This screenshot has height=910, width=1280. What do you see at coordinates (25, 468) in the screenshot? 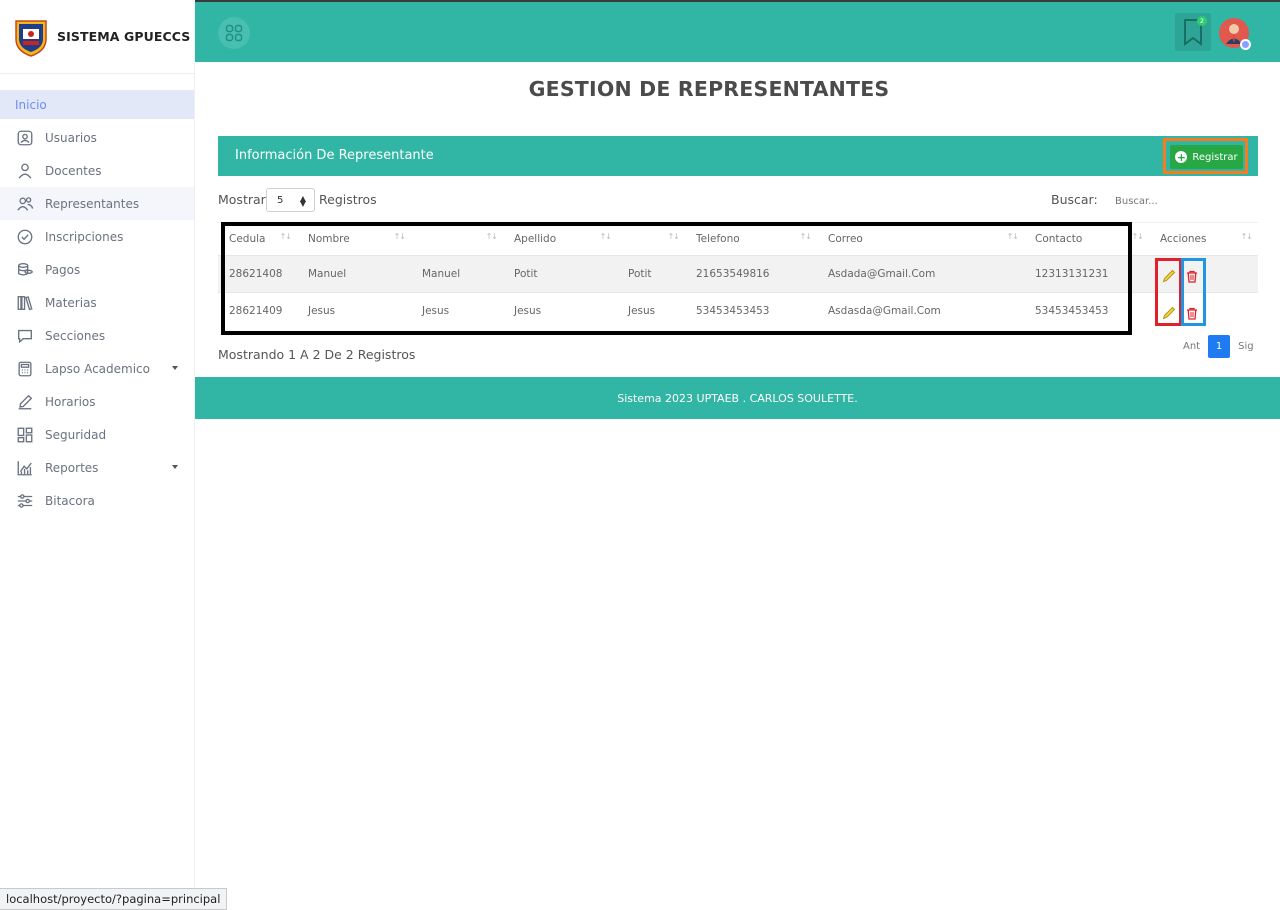
I see `chart-icon` at bounding box center [25, 468].